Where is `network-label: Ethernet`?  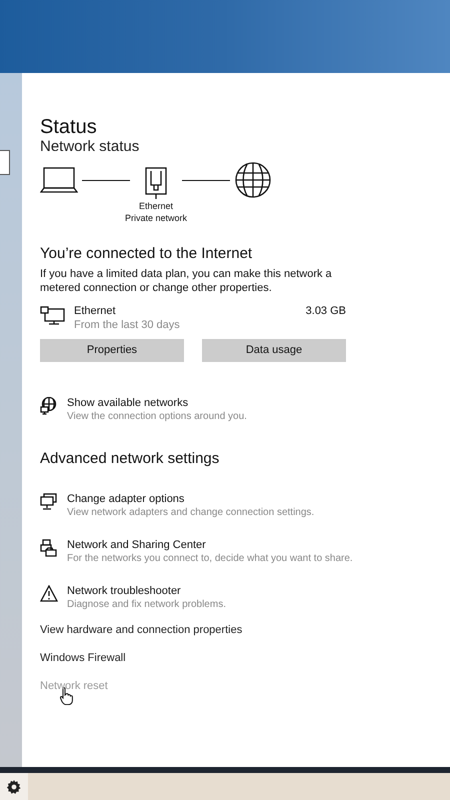
network-label: Ethernet is located at coordinates (156, 206).